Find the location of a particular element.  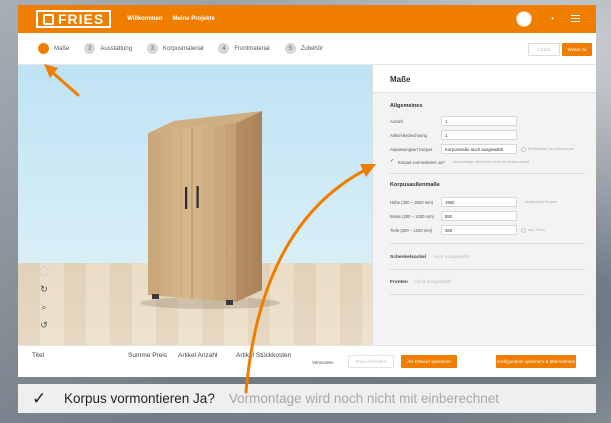

toggle-fronten: Fronten nicht ausgewählt is located at coordinates (420, 282).